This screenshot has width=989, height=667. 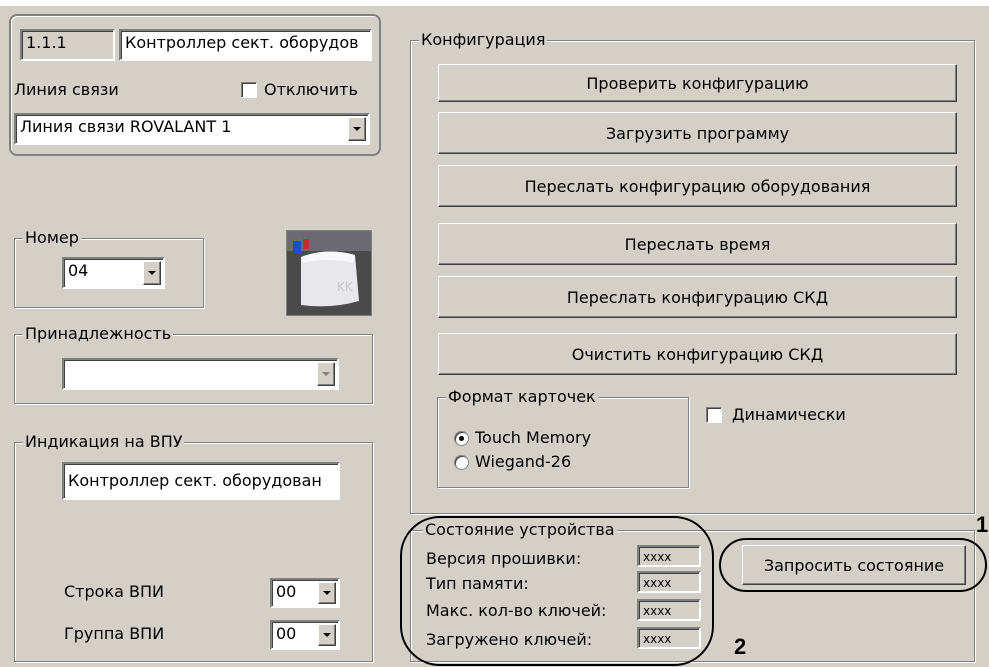 I want to click on line-label: Линия связи, so click(x=66, y=89).